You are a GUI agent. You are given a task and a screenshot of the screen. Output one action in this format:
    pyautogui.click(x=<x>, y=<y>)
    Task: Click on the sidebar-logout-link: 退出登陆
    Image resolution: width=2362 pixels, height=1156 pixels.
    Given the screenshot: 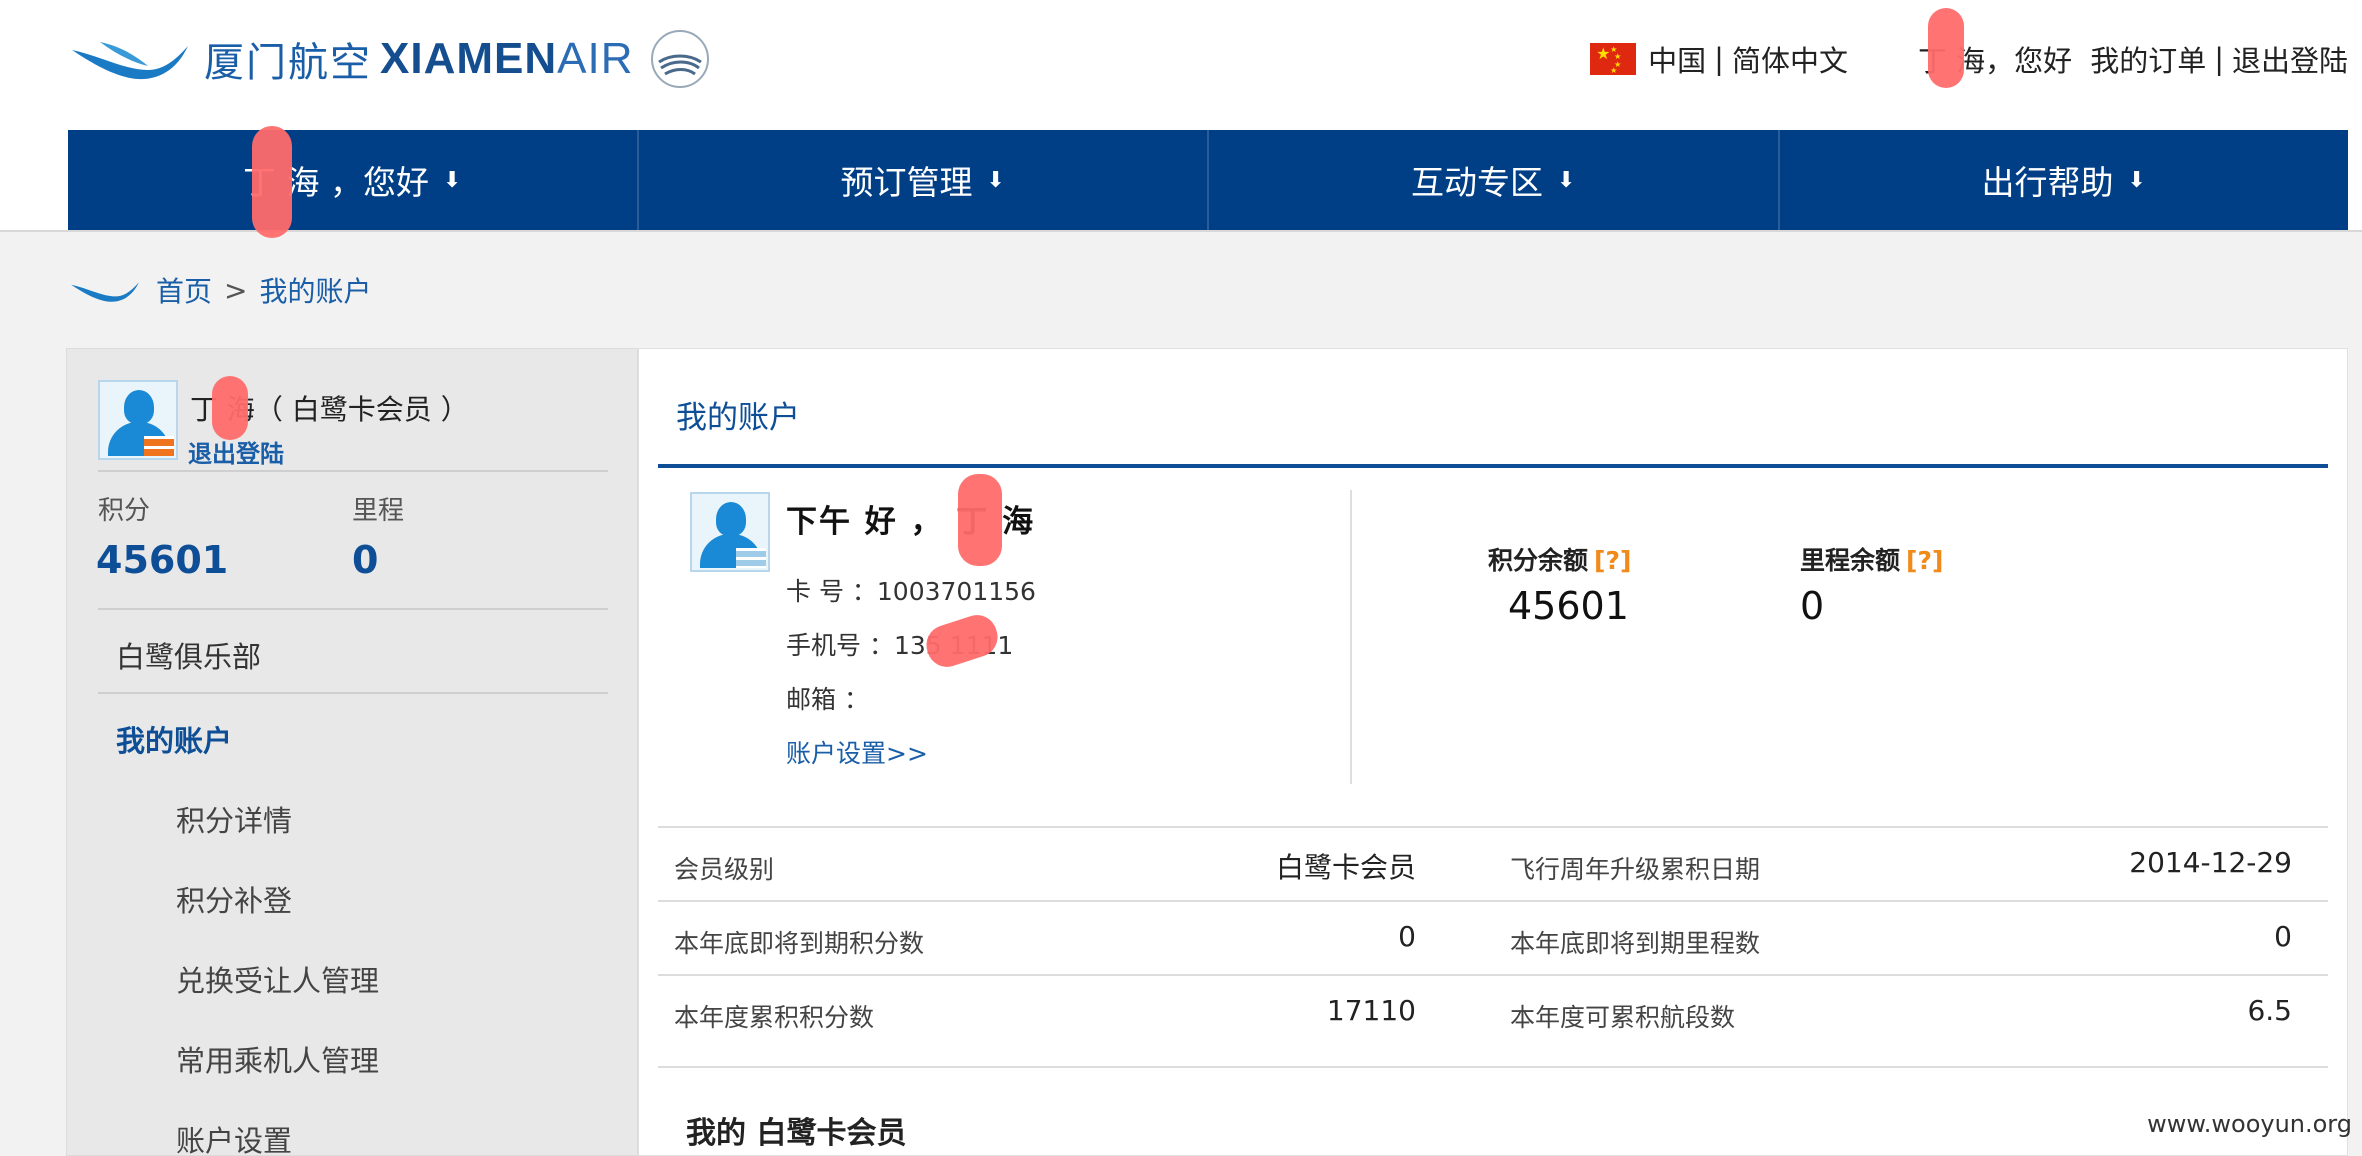 What is the action you would take?
    pyautogui.click(x=236, y=451)
    